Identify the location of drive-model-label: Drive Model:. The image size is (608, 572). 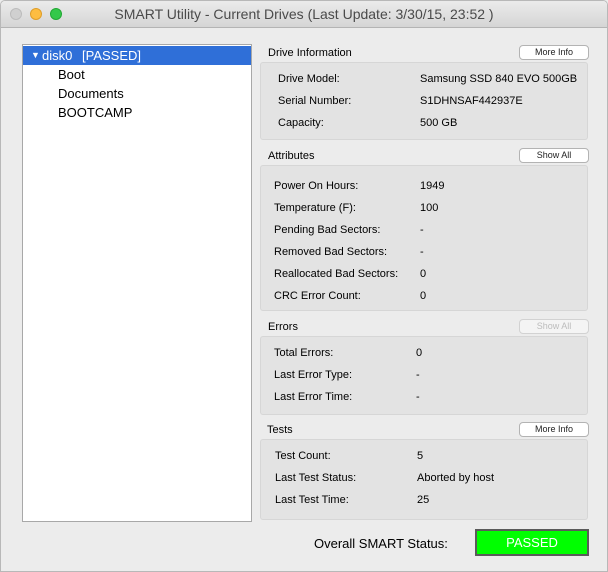
(309, 79).